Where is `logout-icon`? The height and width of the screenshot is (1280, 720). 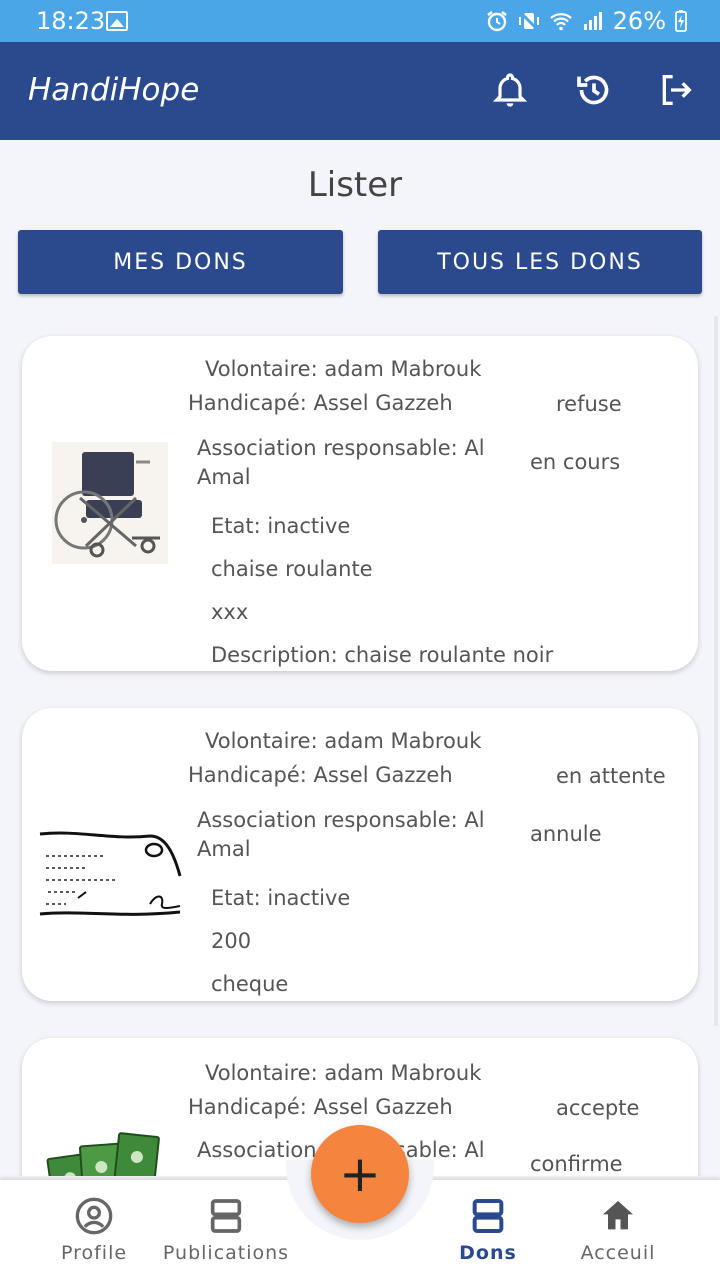 logout-icon is located at coordinates (676, 90).